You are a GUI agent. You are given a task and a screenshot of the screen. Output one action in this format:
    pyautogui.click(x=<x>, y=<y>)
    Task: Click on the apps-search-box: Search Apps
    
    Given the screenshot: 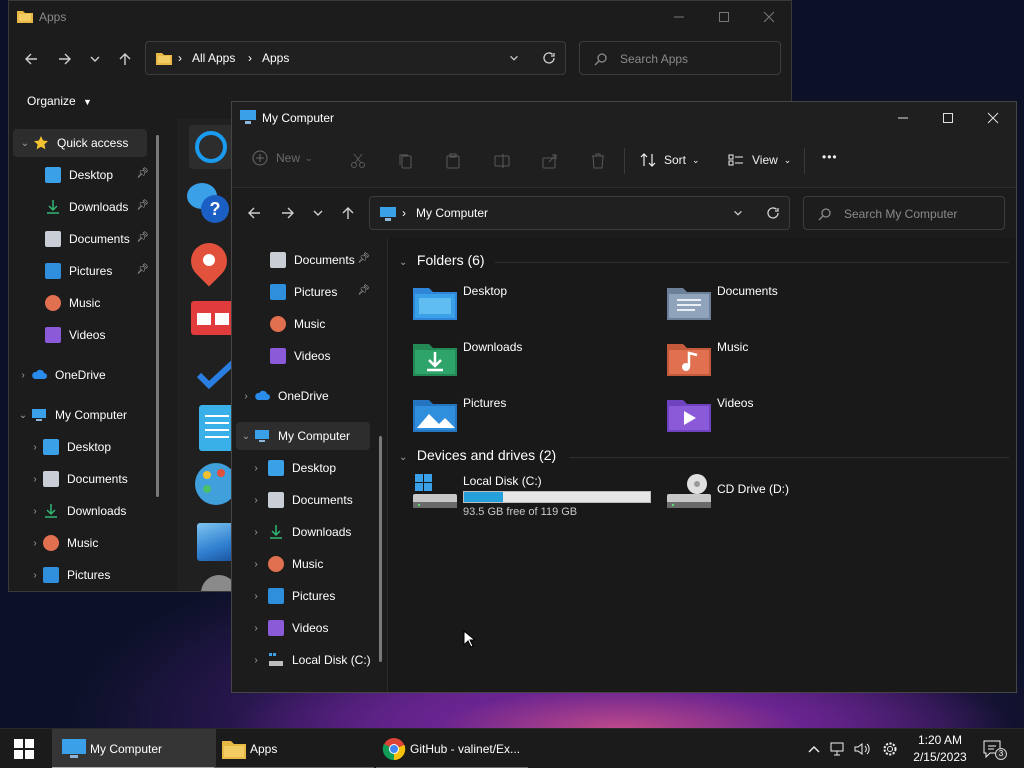 What is the action you would take?
    pyautogui.click(x=680, y=58)
    